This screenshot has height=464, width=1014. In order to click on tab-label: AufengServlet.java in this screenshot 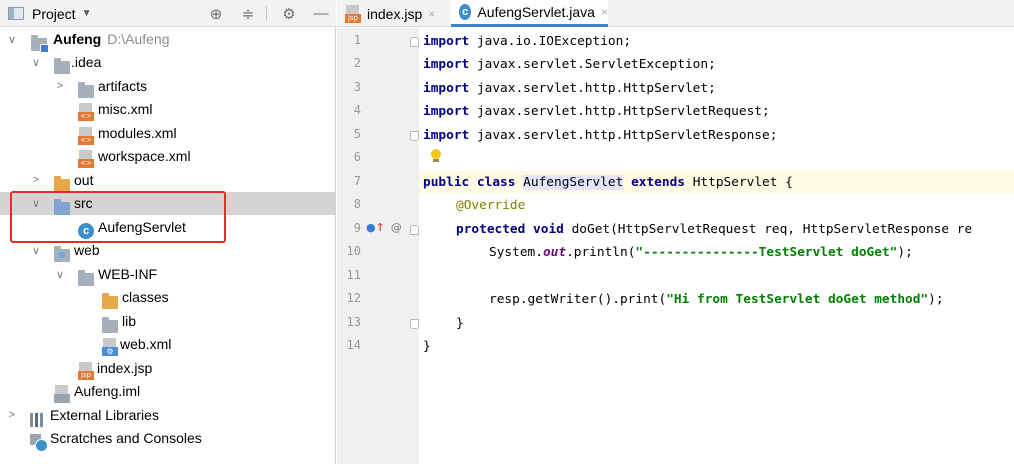, I will do `click(536, 12)`.